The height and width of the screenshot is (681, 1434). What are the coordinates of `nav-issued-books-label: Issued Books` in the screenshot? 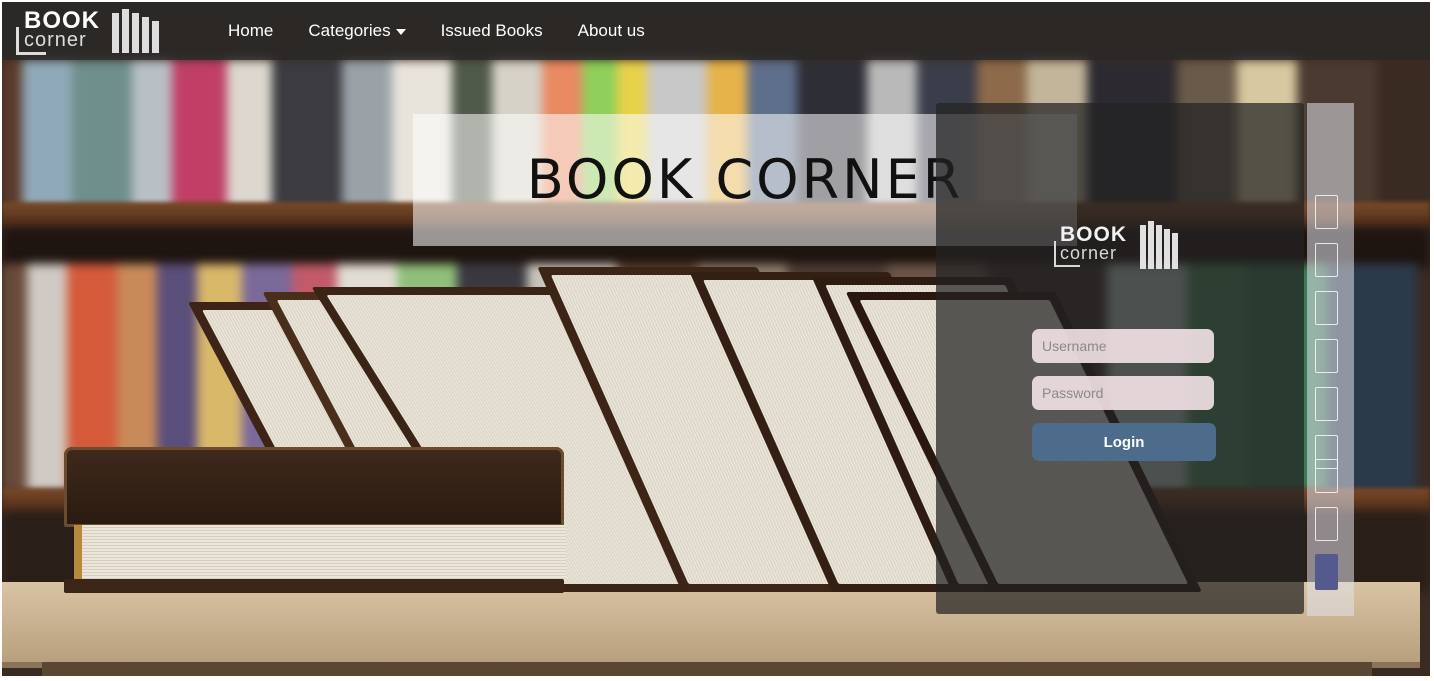 It's located at (491, 30).